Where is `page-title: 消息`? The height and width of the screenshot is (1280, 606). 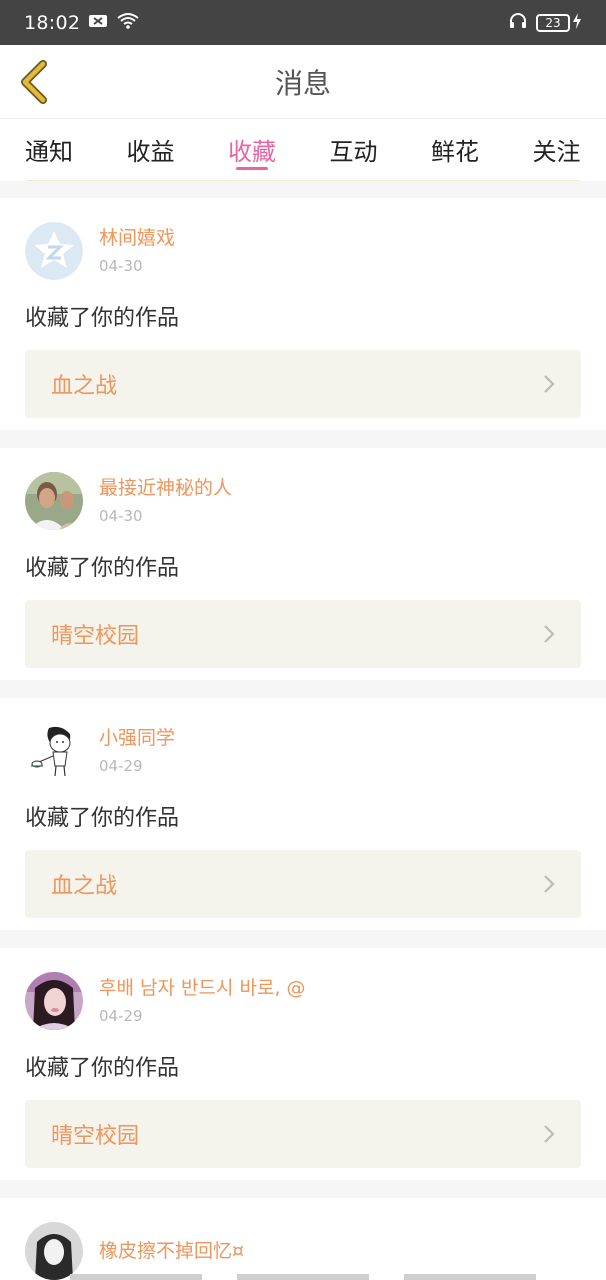
page-title: 消息 is located at coordinates (302, 83).